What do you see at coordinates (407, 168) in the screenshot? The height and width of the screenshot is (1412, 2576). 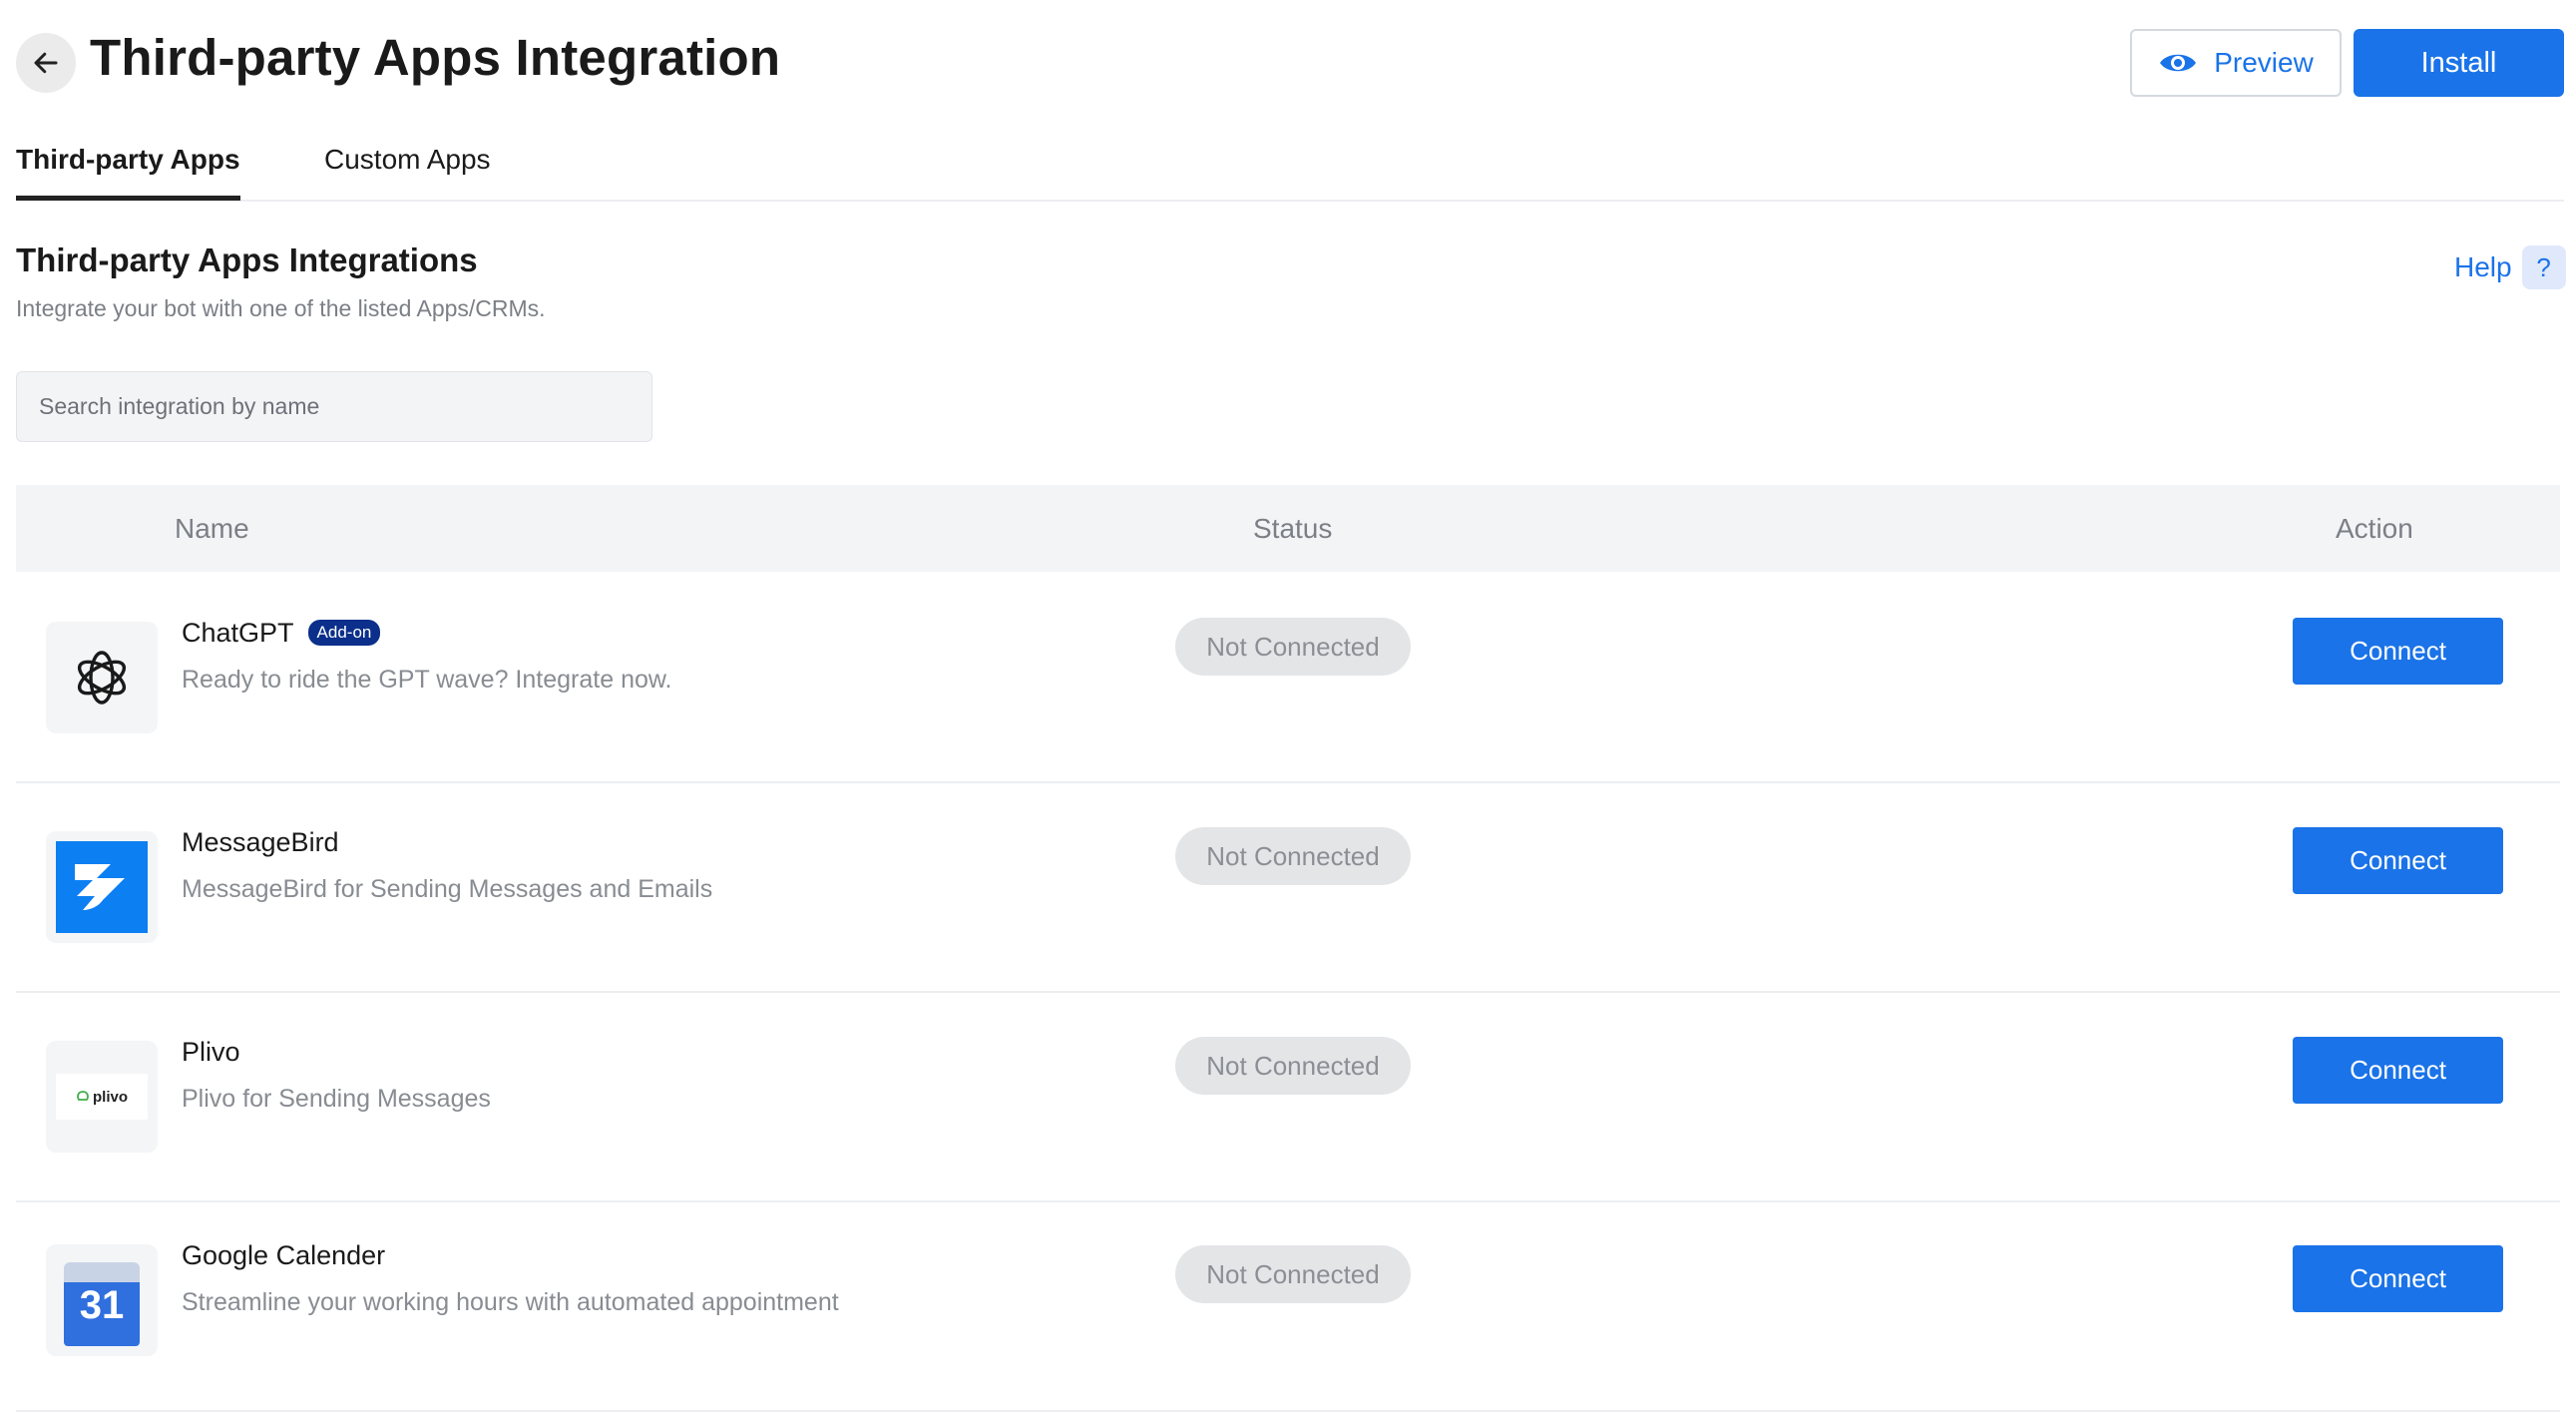 I see `tab-custom-apps: Custom Apps` at bounding box center [407, 168].